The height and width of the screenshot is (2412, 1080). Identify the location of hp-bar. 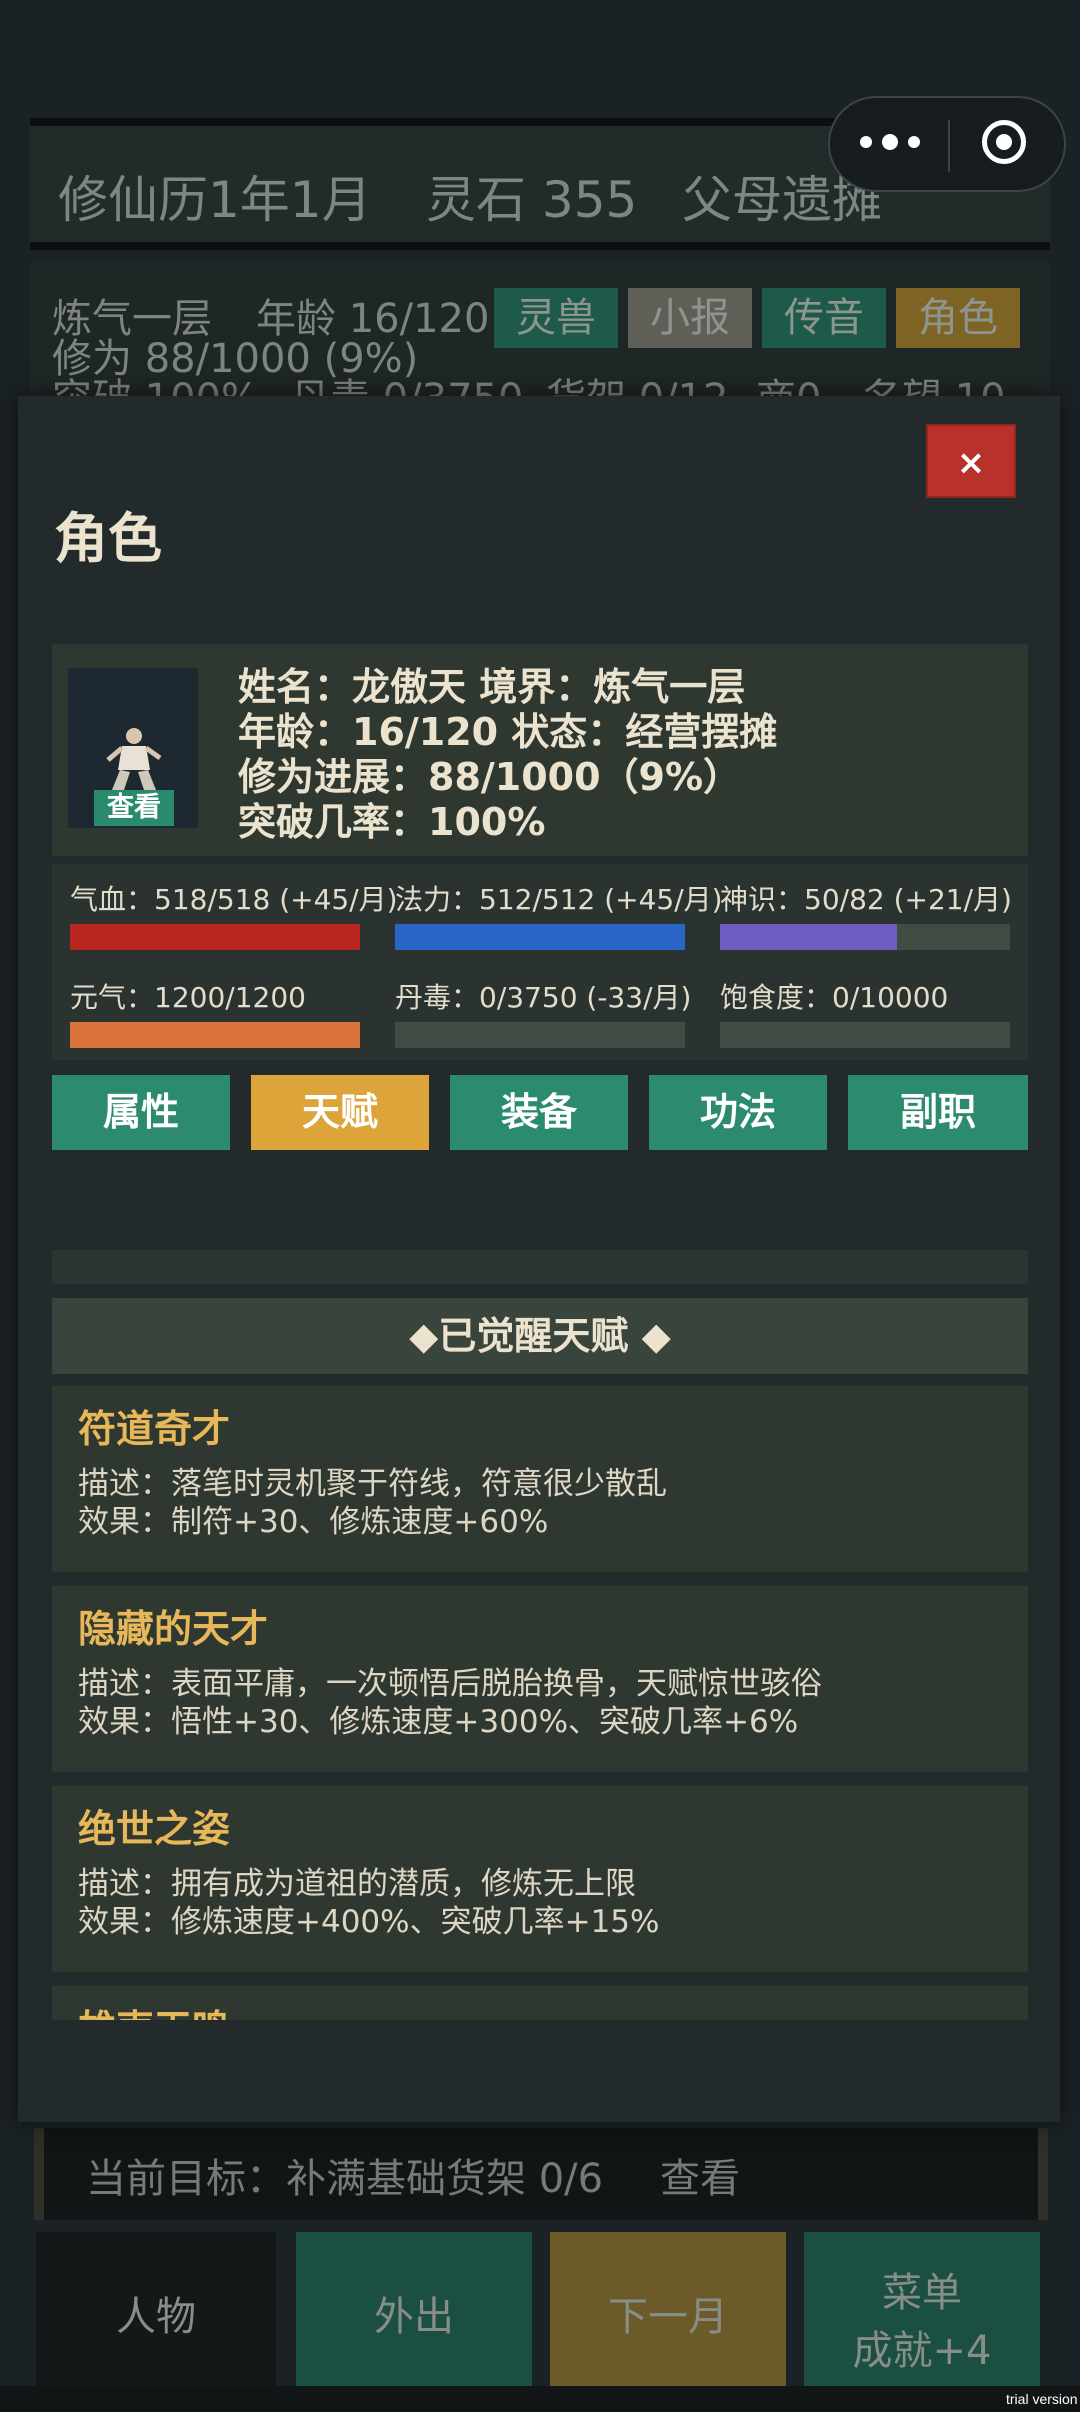
(215, 937).